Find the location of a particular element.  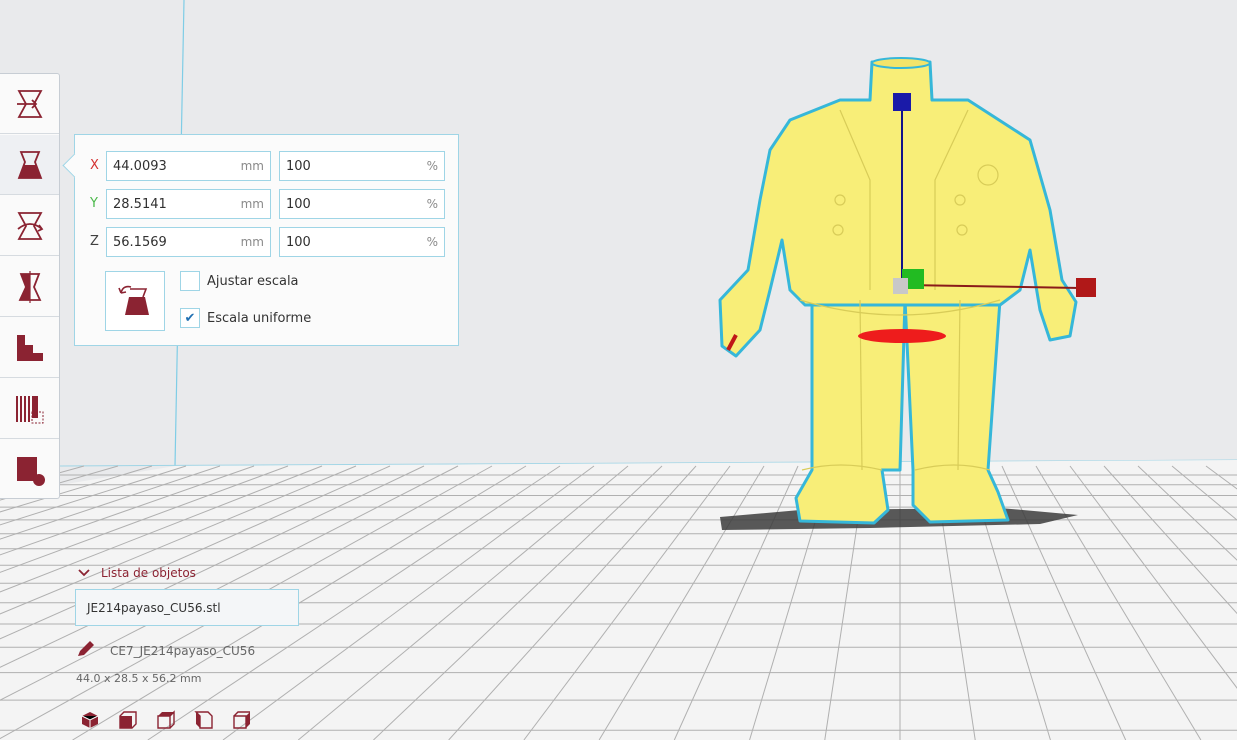

snap-scaling-option: Ajustar escala is located at coordinates (239, 281).